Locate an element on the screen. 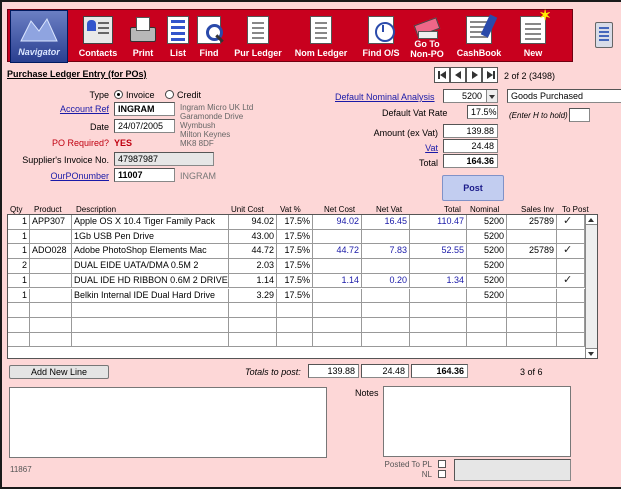  cell-net-vat: 0.20 is located at coordinates (386, 280).